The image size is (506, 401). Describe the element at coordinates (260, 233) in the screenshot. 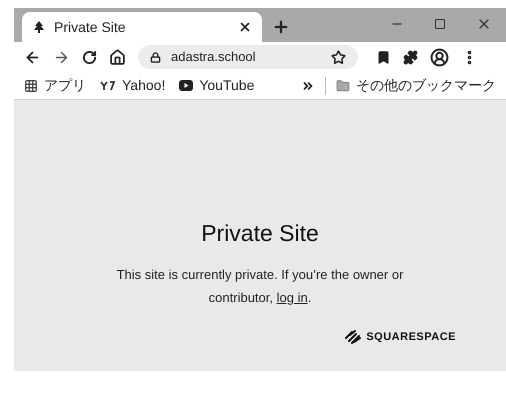

I see `page-title: Private Site` at that location.